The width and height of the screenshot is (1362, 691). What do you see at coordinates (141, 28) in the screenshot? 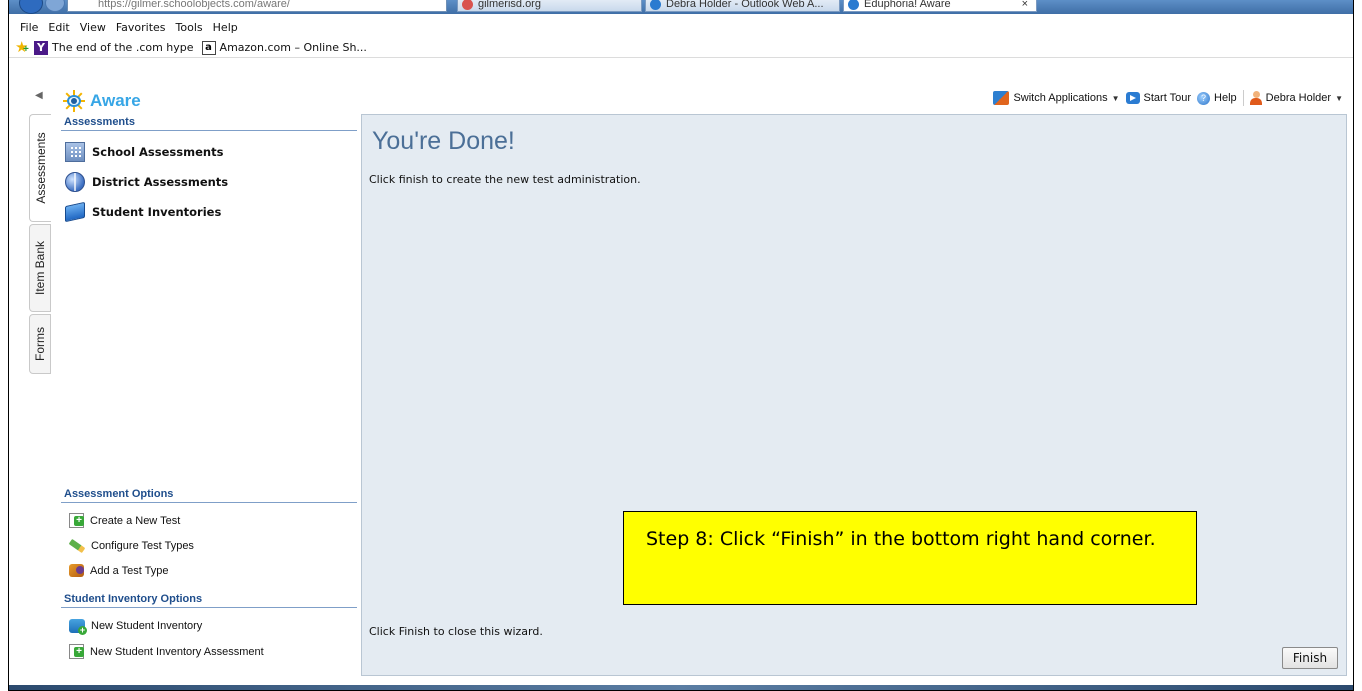
I see `menu-favorites: Favorites` at bounding box center [141, 28].